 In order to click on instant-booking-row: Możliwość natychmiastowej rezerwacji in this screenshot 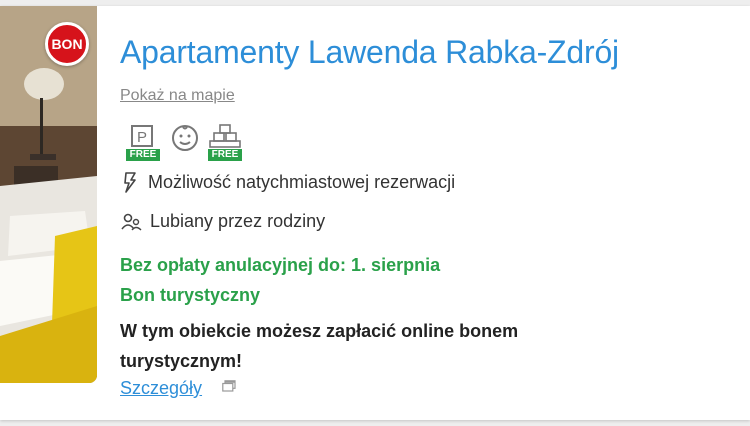, I will do `click(287, 182)`.